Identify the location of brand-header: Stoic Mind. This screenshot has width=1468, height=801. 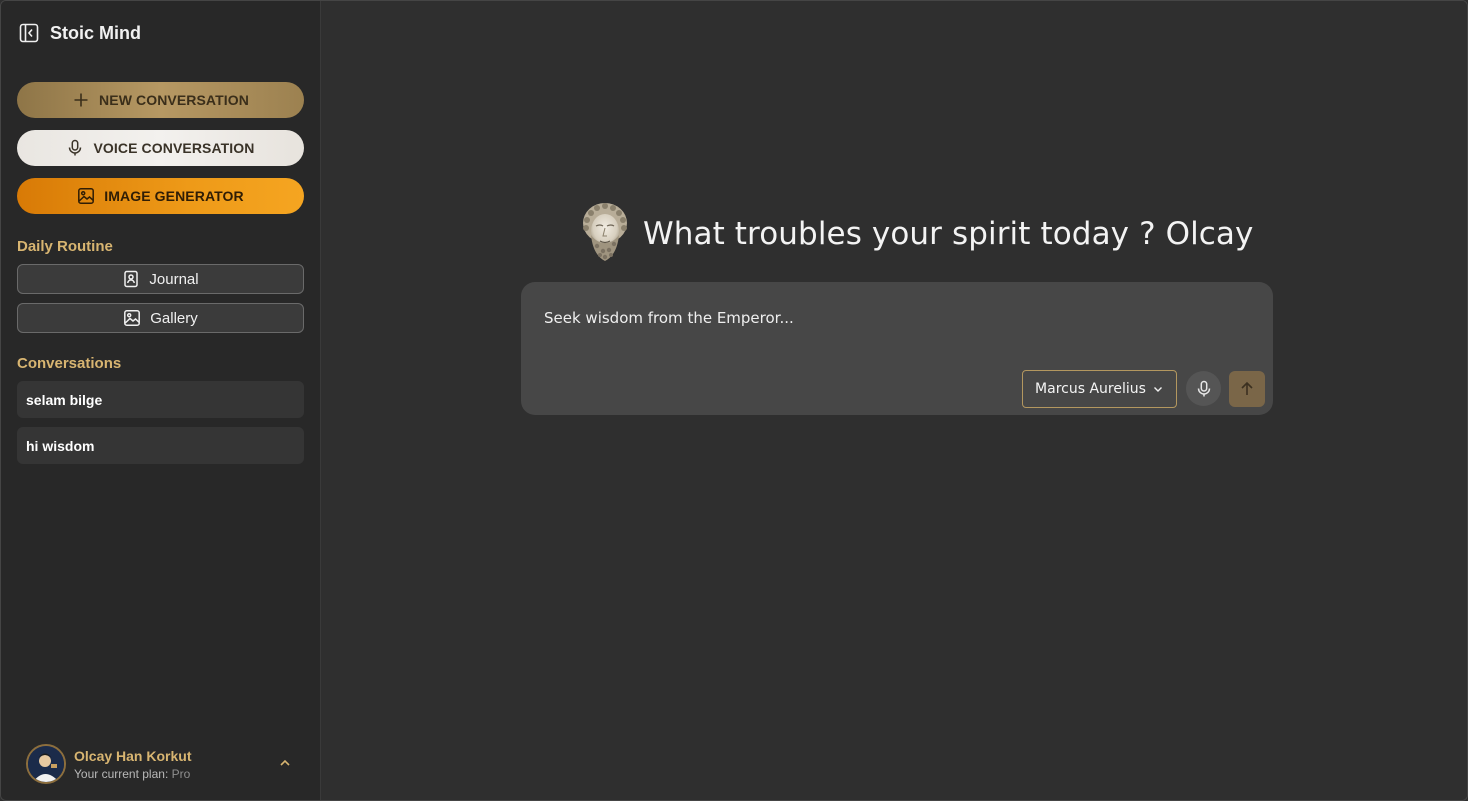
(160, 33).